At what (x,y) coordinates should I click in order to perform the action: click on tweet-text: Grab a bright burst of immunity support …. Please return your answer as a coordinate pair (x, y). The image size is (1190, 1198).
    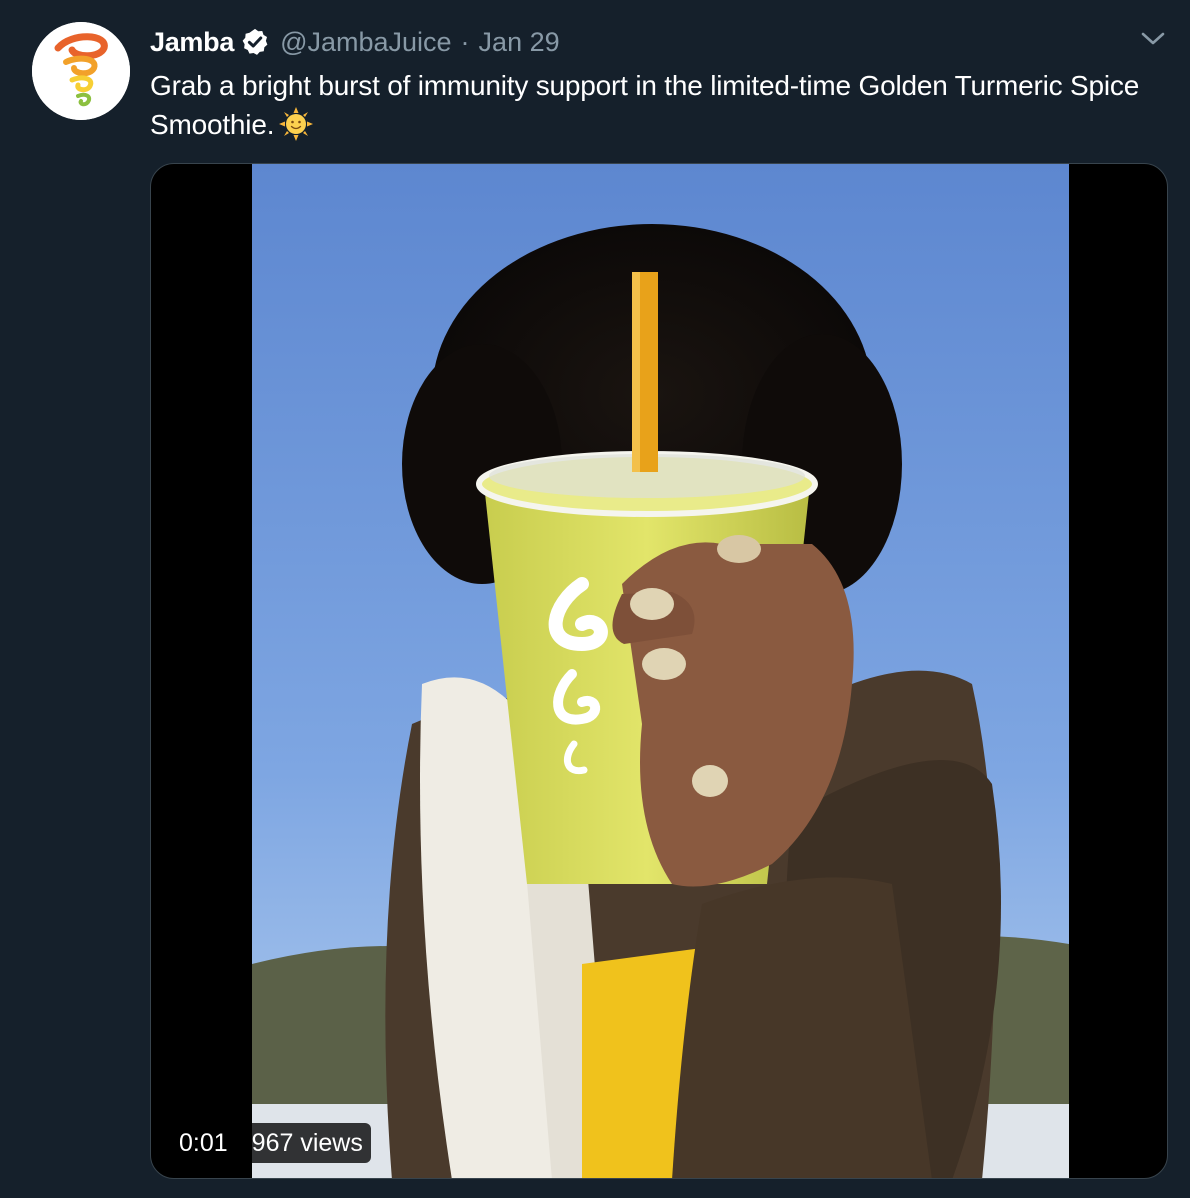
    Looking at the image, I should click on (655, 105).